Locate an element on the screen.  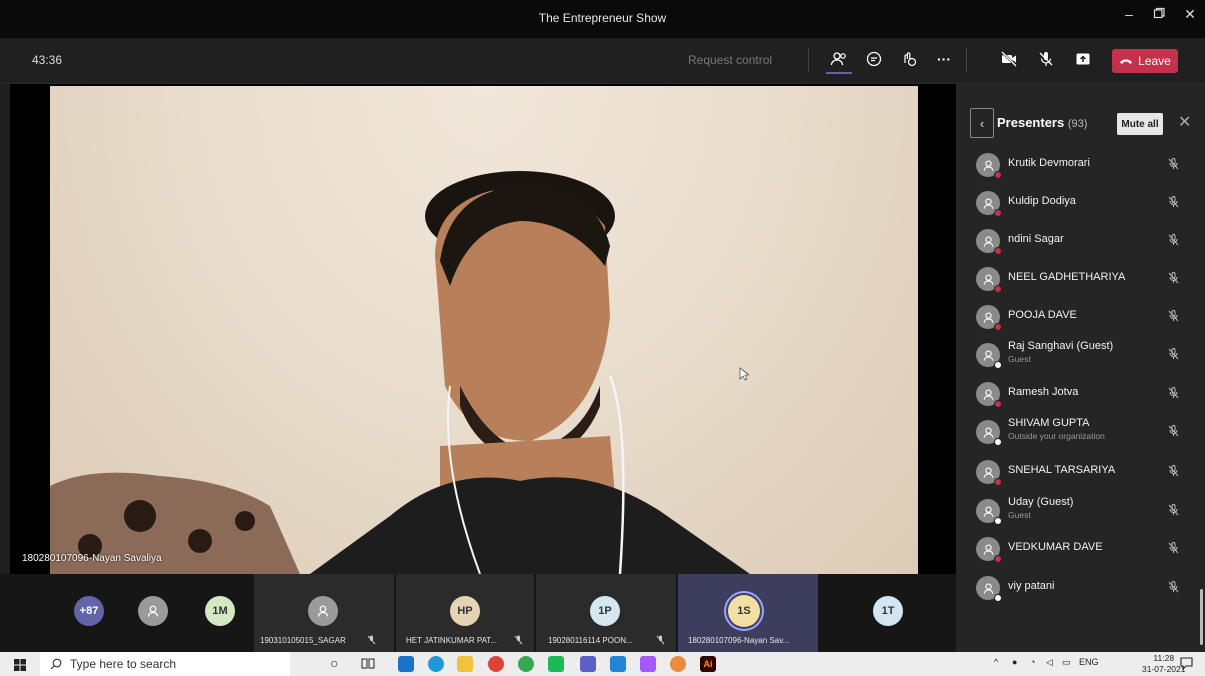
presenter-name-tag: 180280107096-Nayan Savaliya is located at coordinates (92, 558).